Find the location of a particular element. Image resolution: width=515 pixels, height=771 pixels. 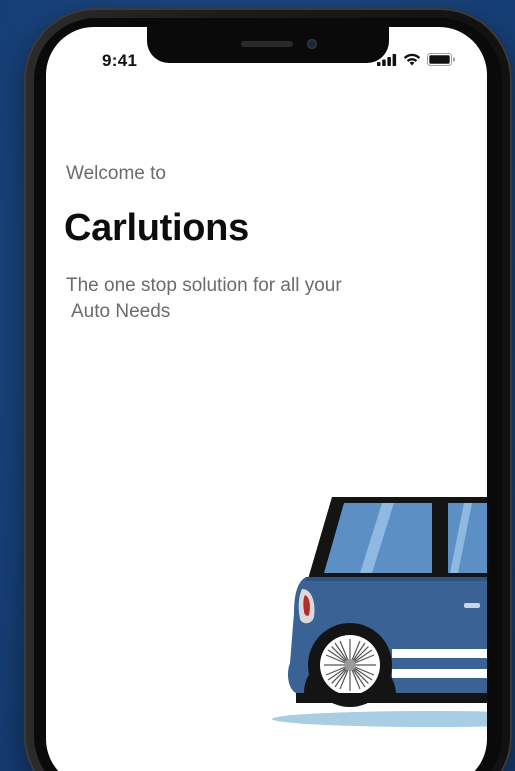

status-icons is located at coordinates (416, 59).